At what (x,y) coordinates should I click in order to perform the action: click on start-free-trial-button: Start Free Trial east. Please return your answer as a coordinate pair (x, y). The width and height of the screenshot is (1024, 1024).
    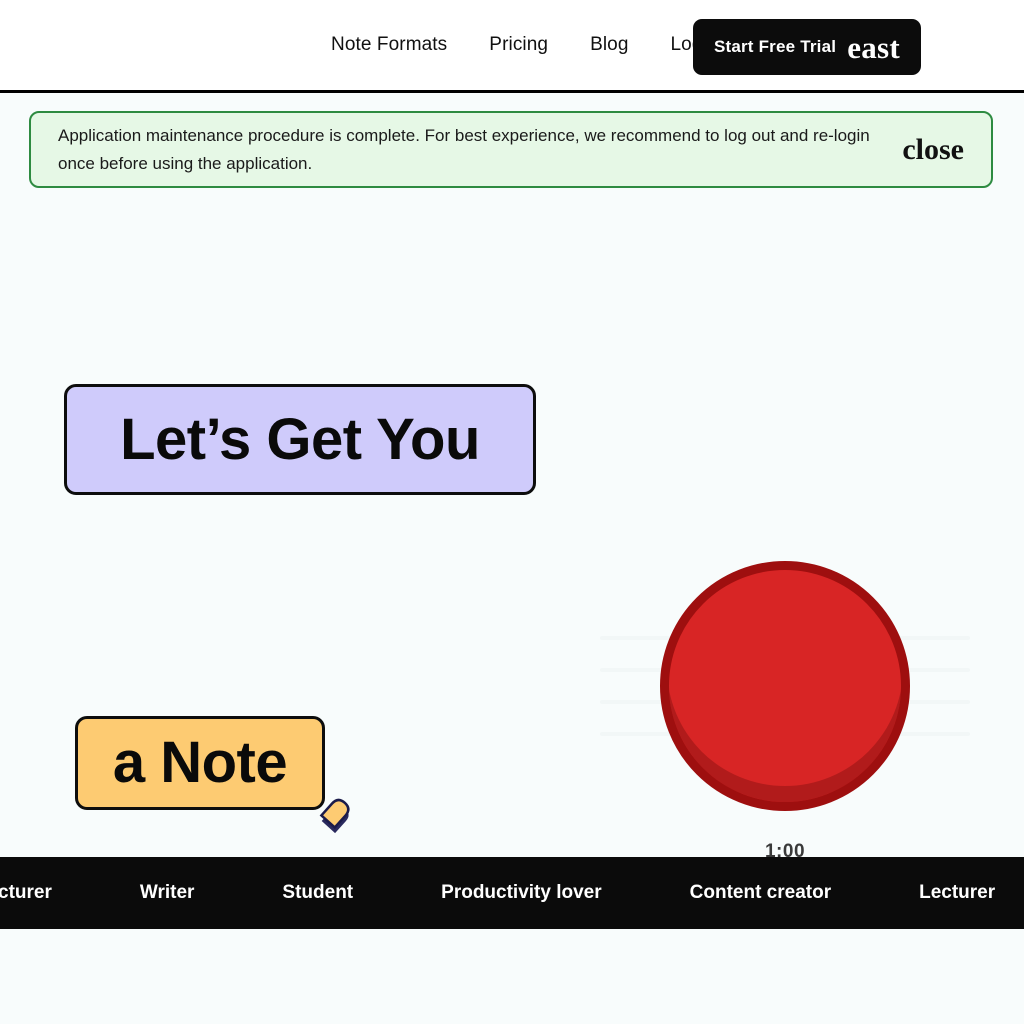
    Looking at the image, I should click on (807, 47).